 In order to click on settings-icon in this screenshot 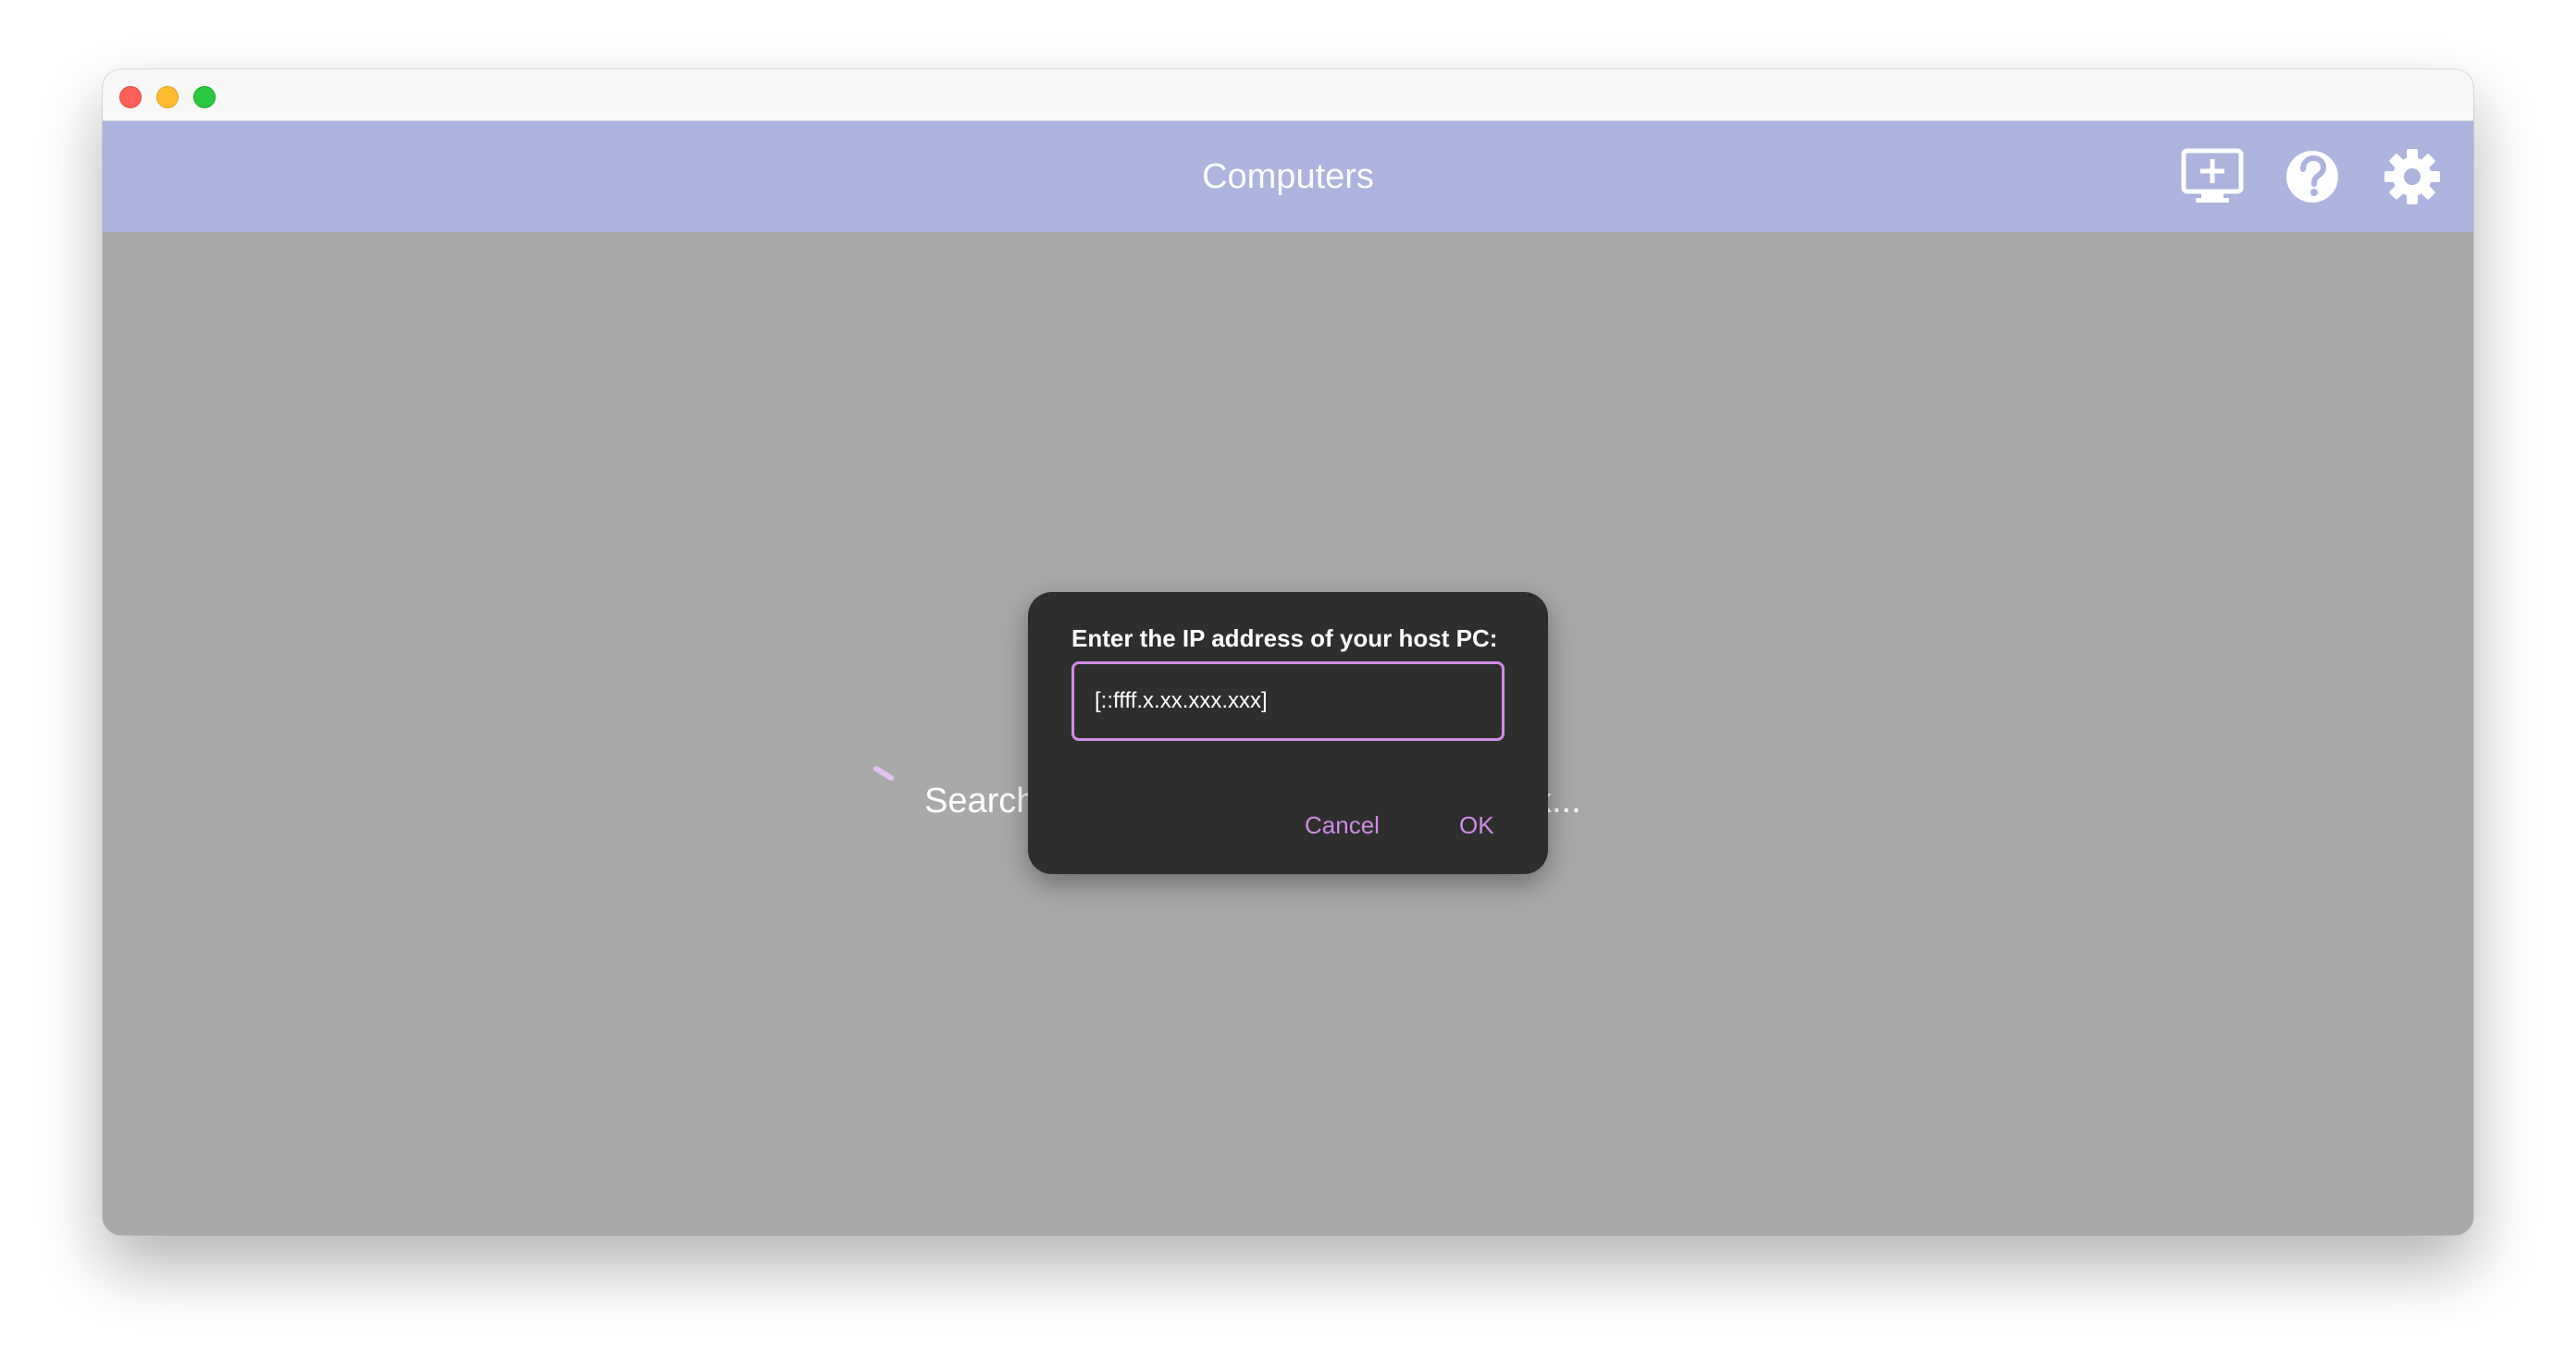, I will do `click(2412, 177)`.